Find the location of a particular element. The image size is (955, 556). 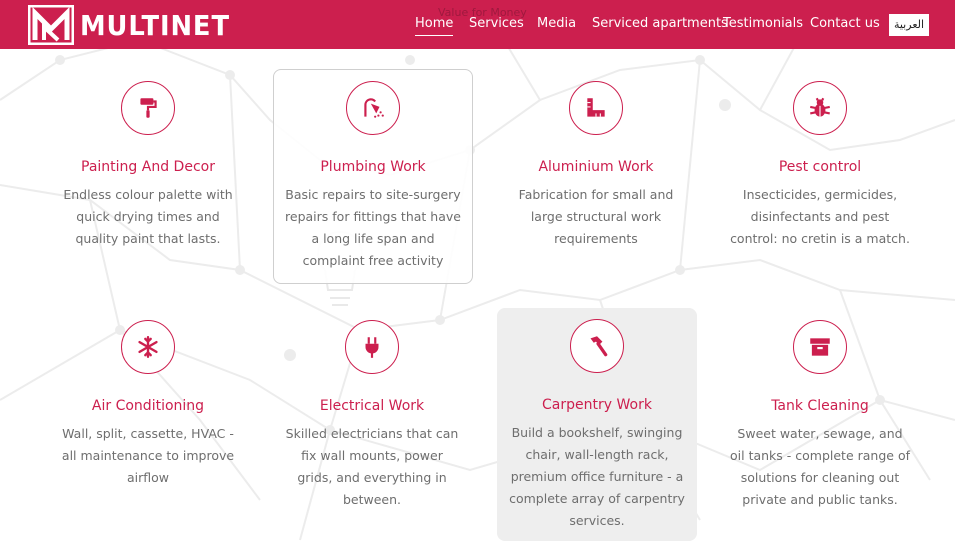

service-title: Plumbing Work is located at coordinates (373, 167).